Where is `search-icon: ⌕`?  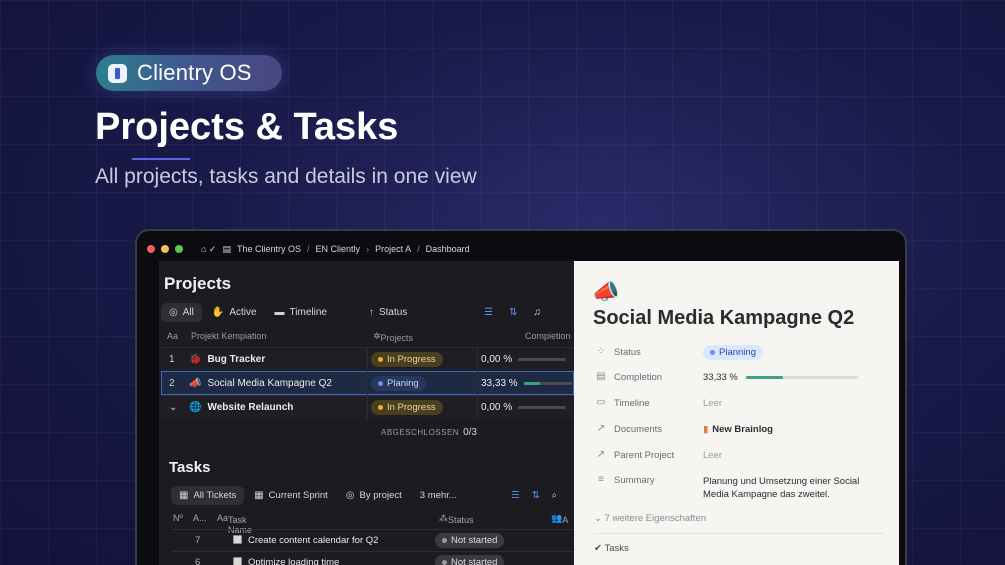 search-icon: ⌕ is located at coordinates (554, 495).